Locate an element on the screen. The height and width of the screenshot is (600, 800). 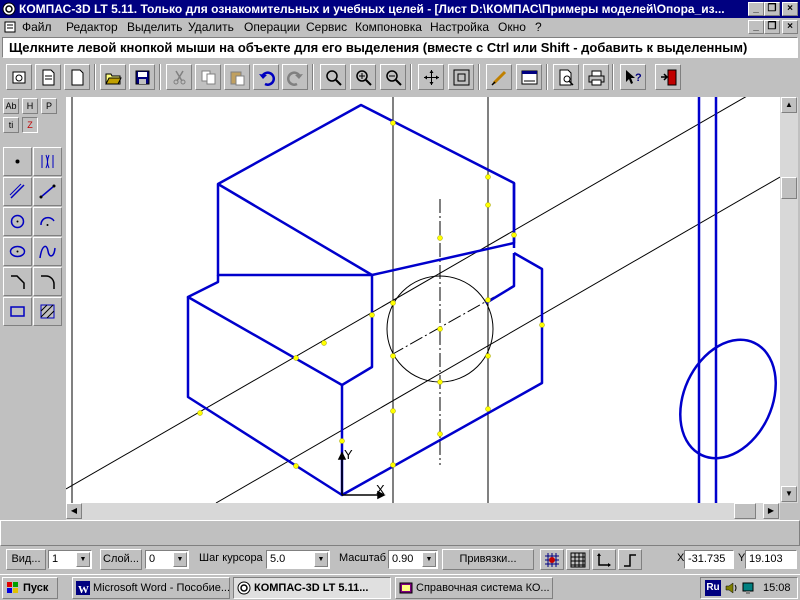
tab-edit: ti is located at coordinates (11, 125).